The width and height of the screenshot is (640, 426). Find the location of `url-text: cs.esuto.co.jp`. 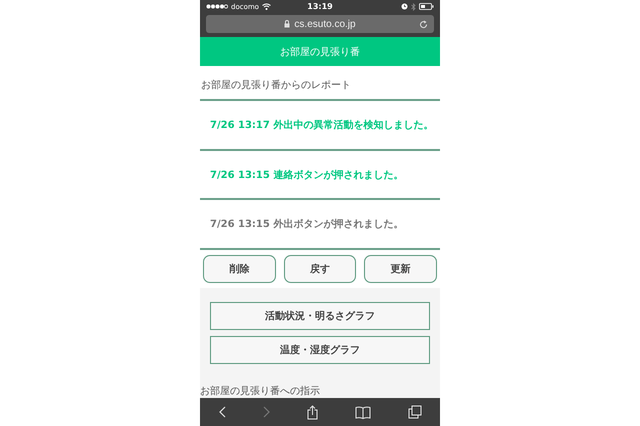

url-text: cs.esuto.co.jp is located at coordinates (325, 24).